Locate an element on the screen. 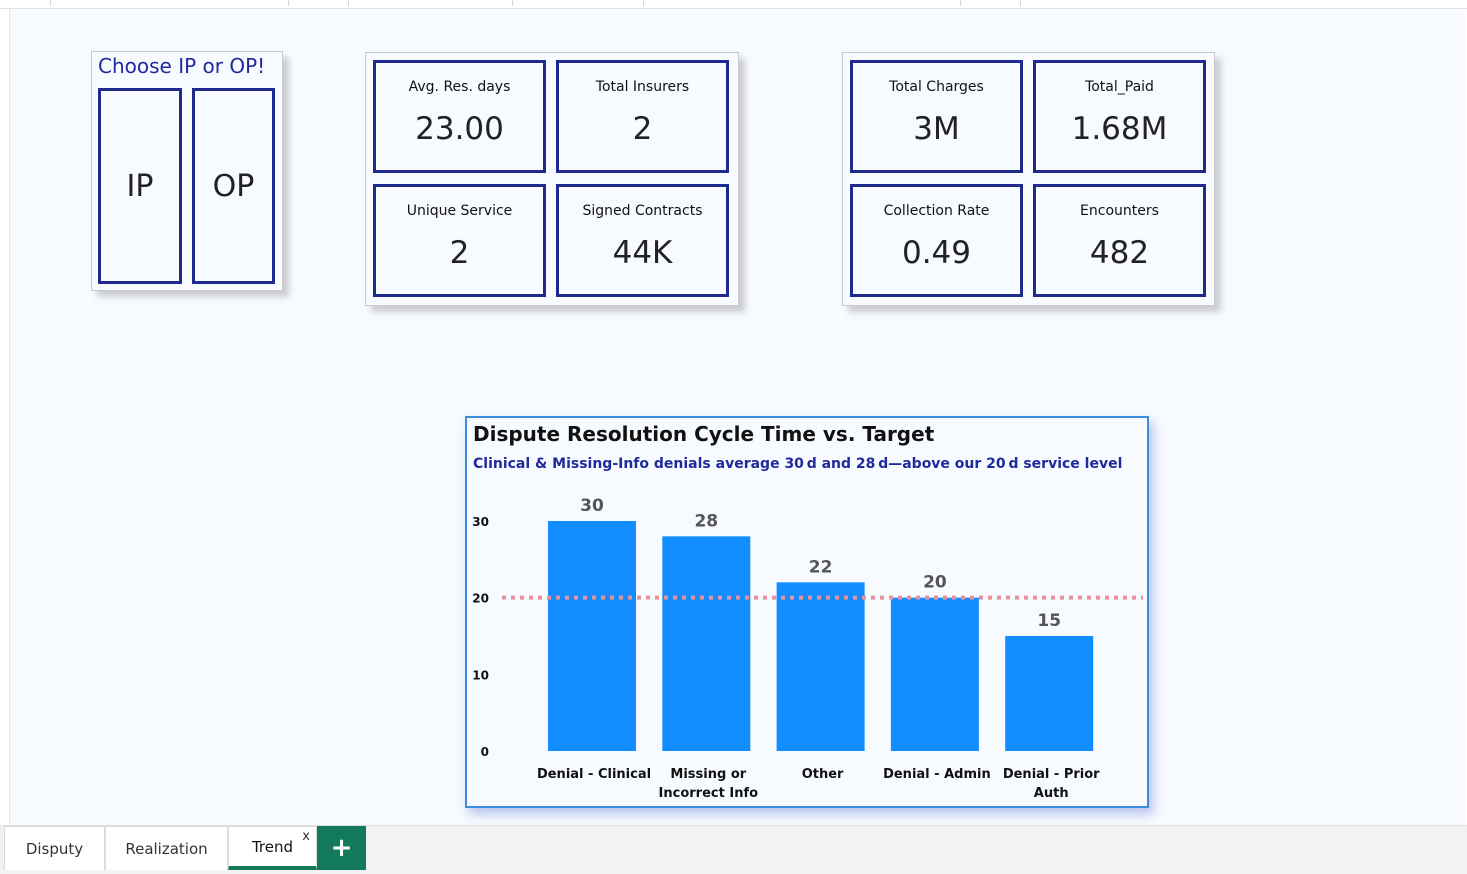 This screenshot has height=874, width=1467. kpi-signed-contracts: Signed Contracts 44K is located at coordinates (642, 240).